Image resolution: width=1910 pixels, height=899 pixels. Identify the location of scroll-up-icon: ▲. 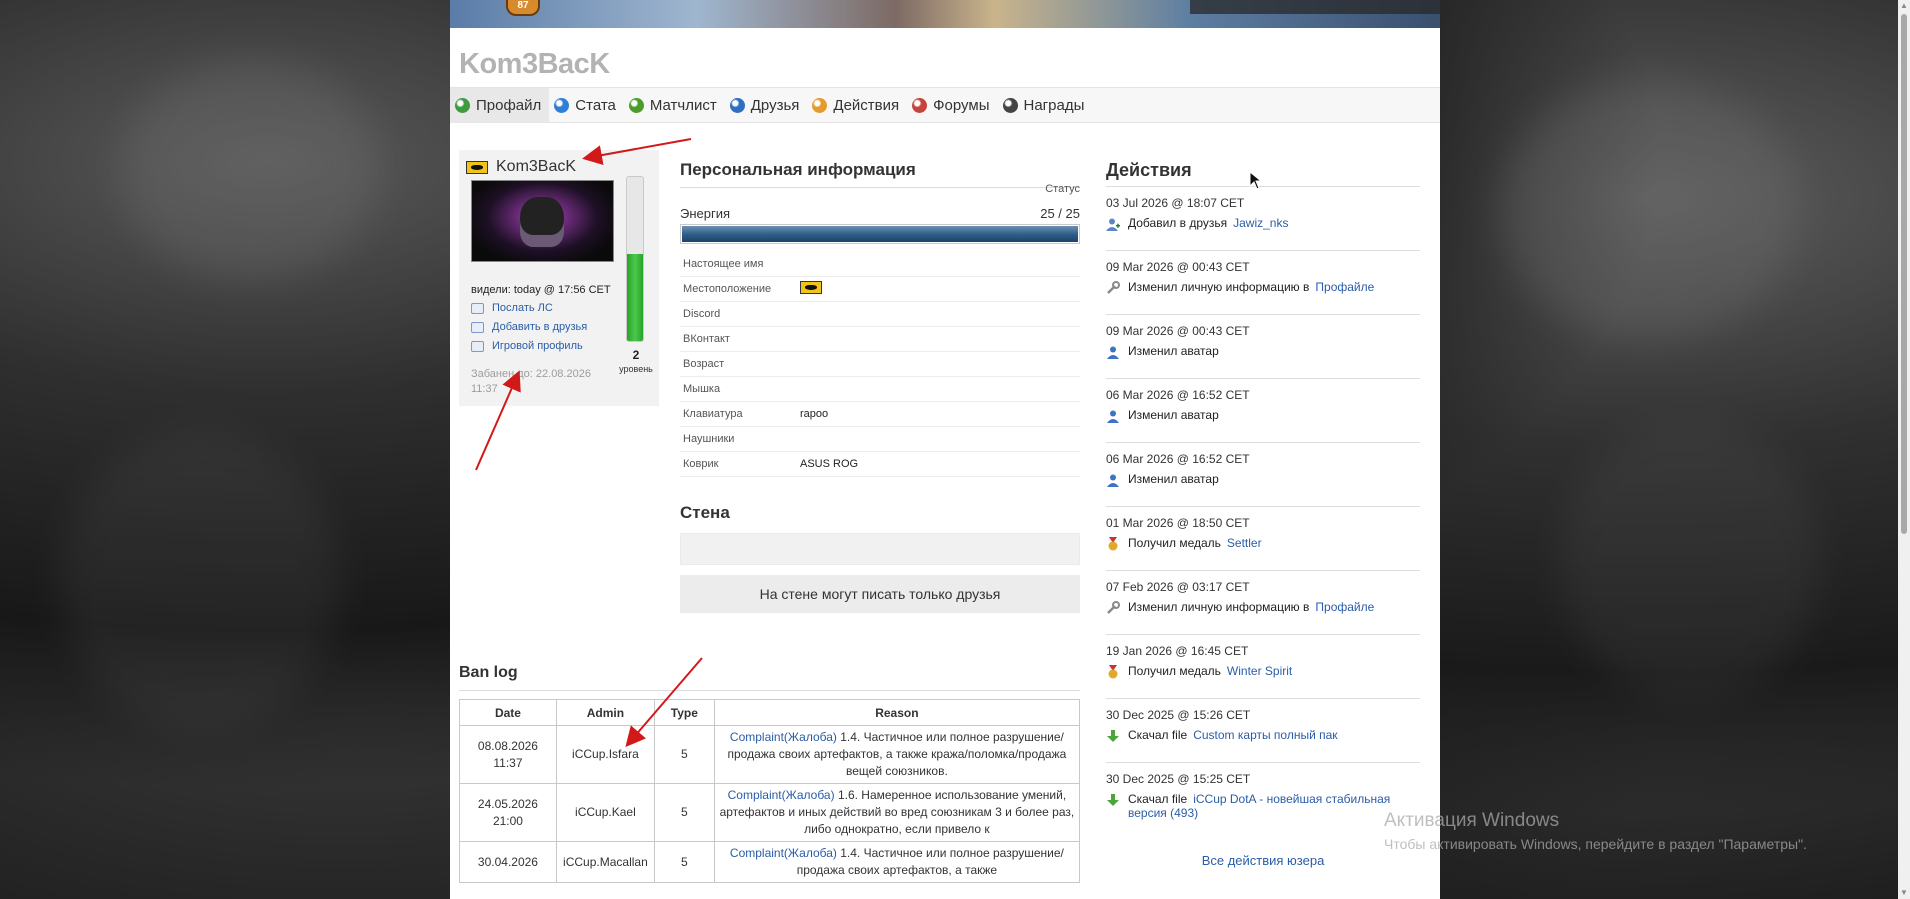
(1904, 6).